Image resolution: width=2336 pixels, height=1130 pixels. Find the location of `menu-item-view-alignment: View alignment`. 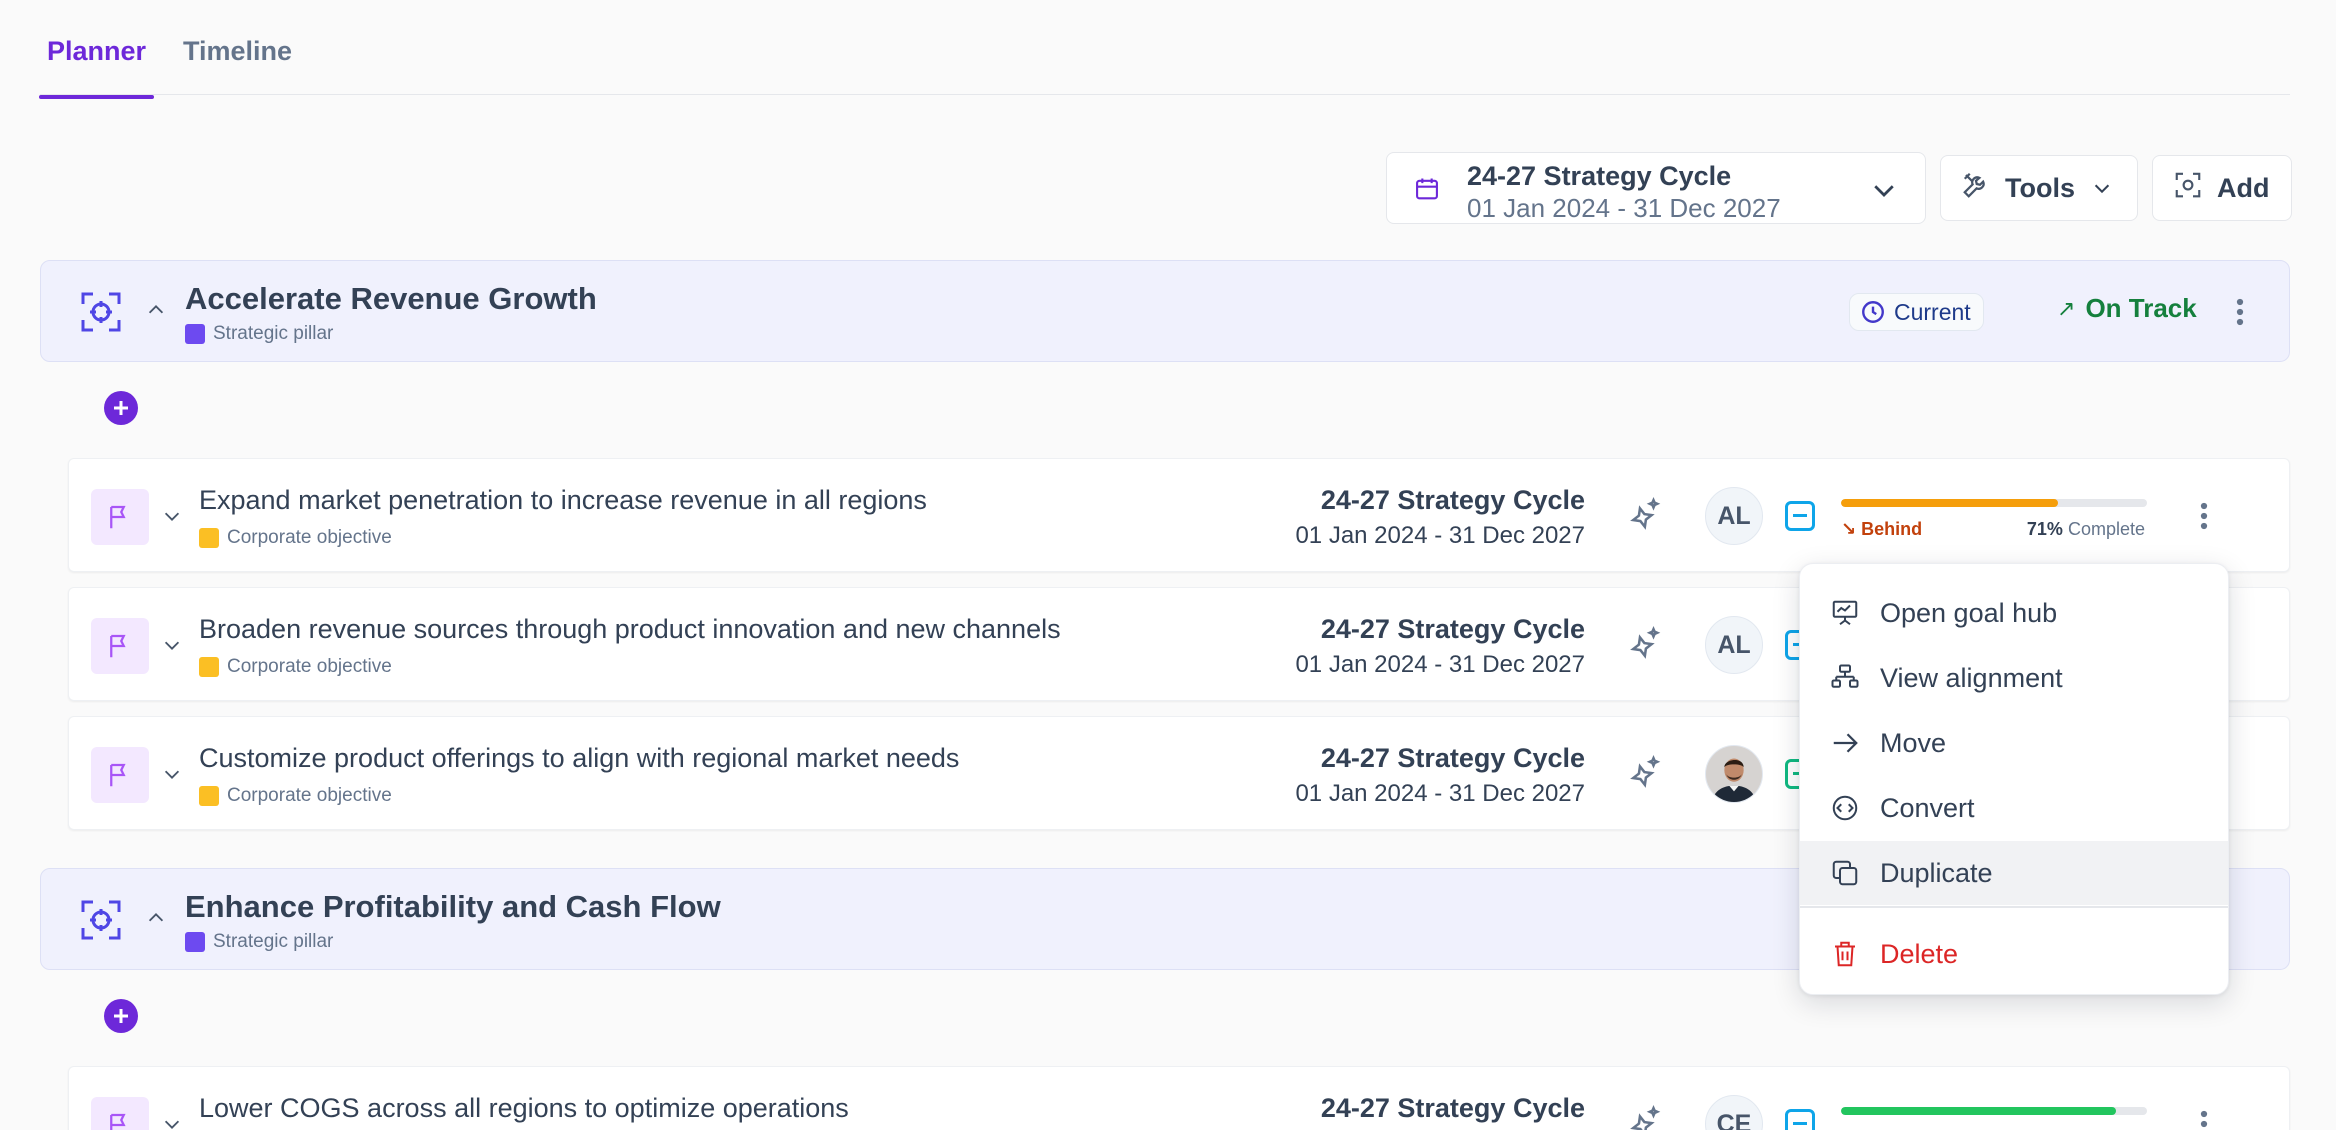

menu-item-view-alignment: View alignment is located at coordinates (2014, 678).